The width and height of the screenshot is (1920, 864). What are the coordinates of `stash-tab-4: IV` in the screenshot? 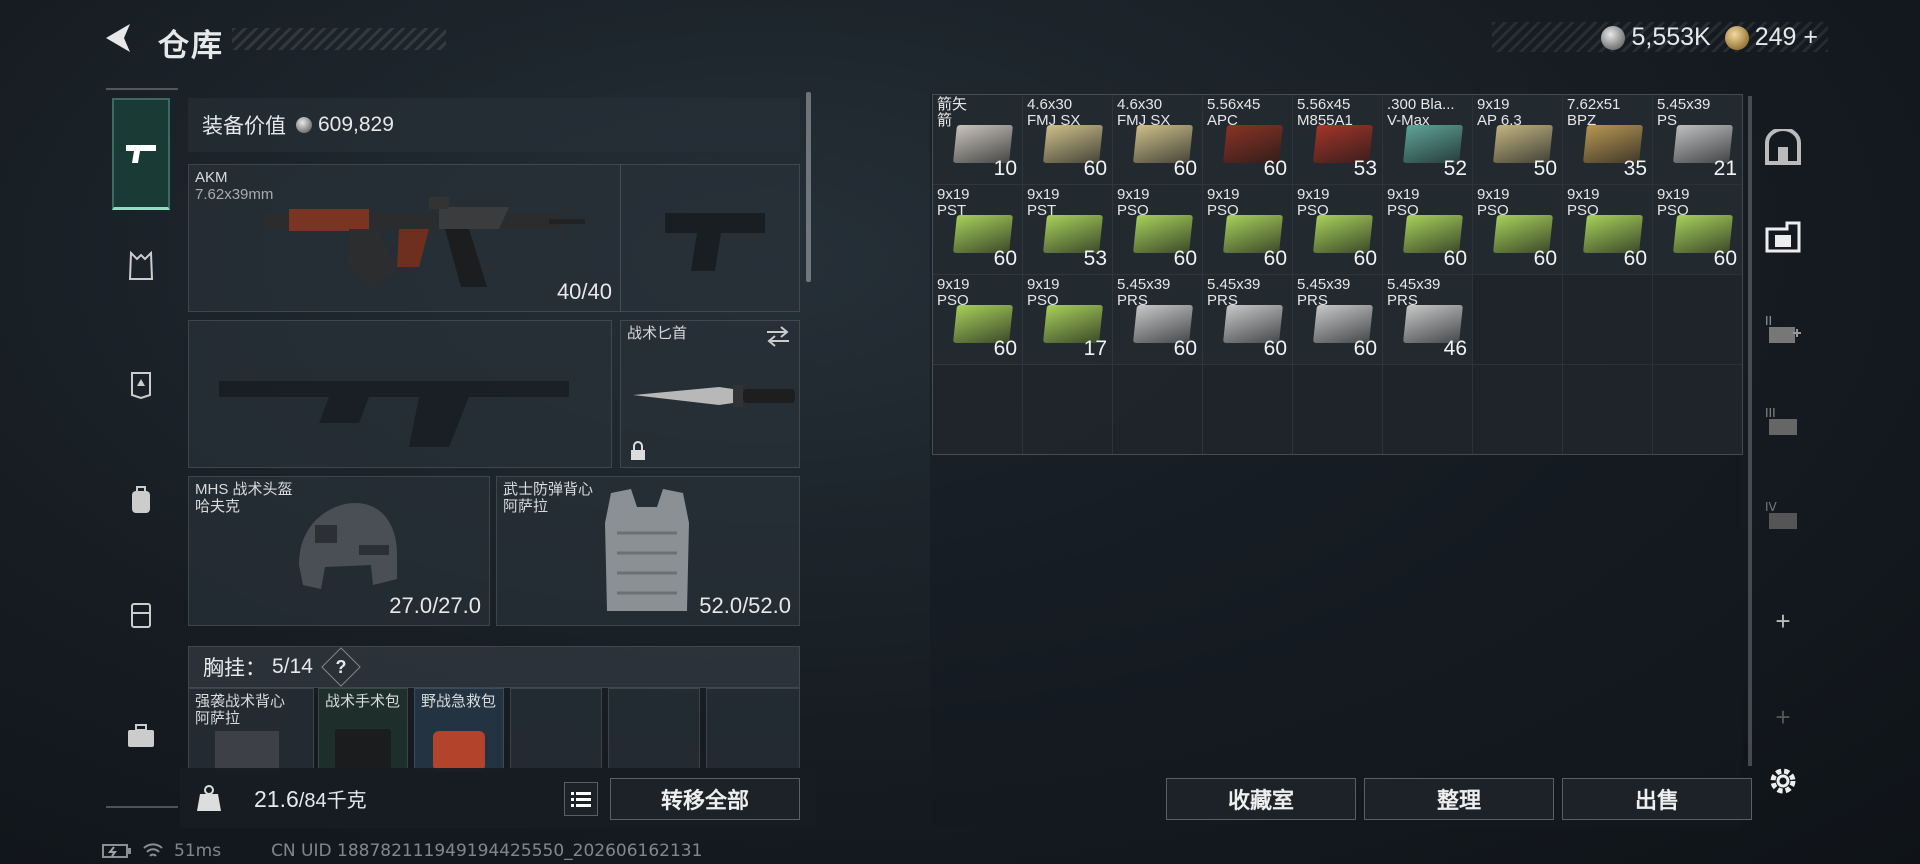 It's located at (1783, 515).